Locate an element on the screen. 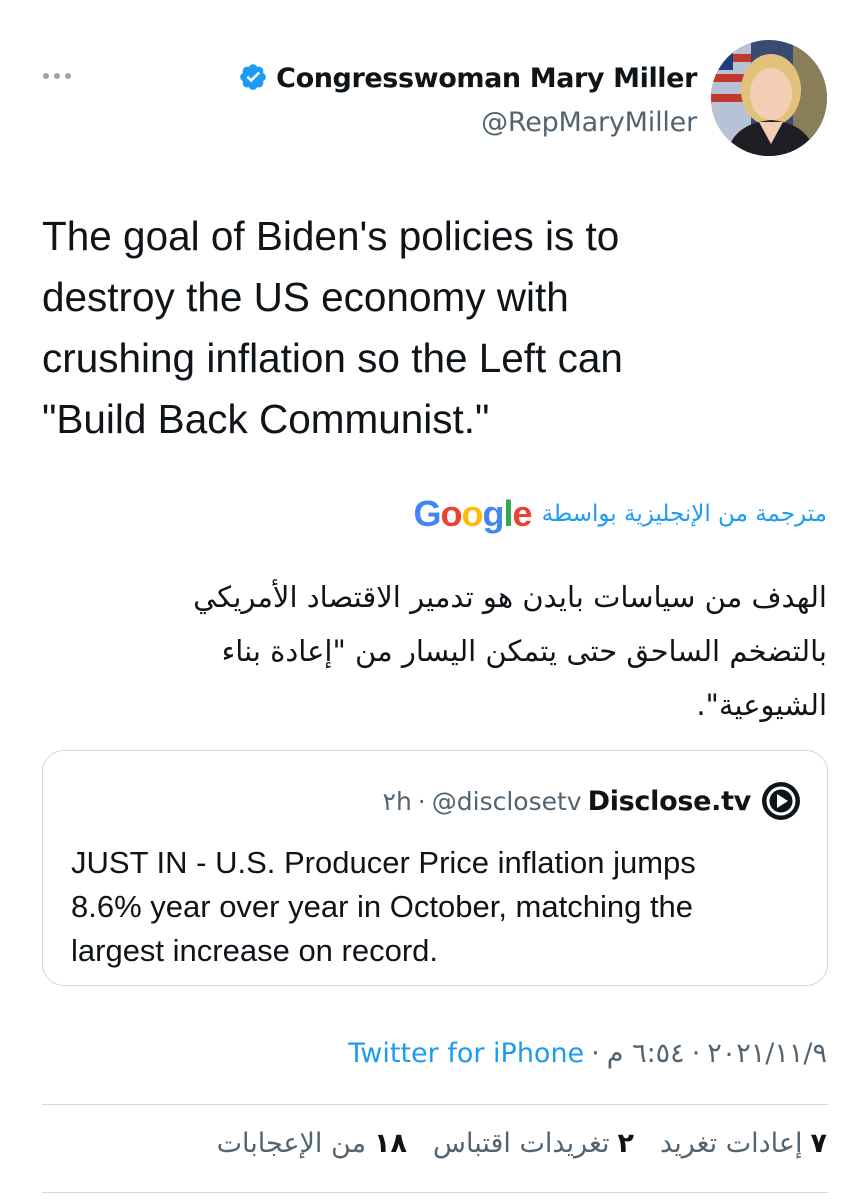 The width and height of the screenshot is (865, 1200). translation-label: مترجمة من الإنجليزية بواسطة is located at coordinates (684, 514).